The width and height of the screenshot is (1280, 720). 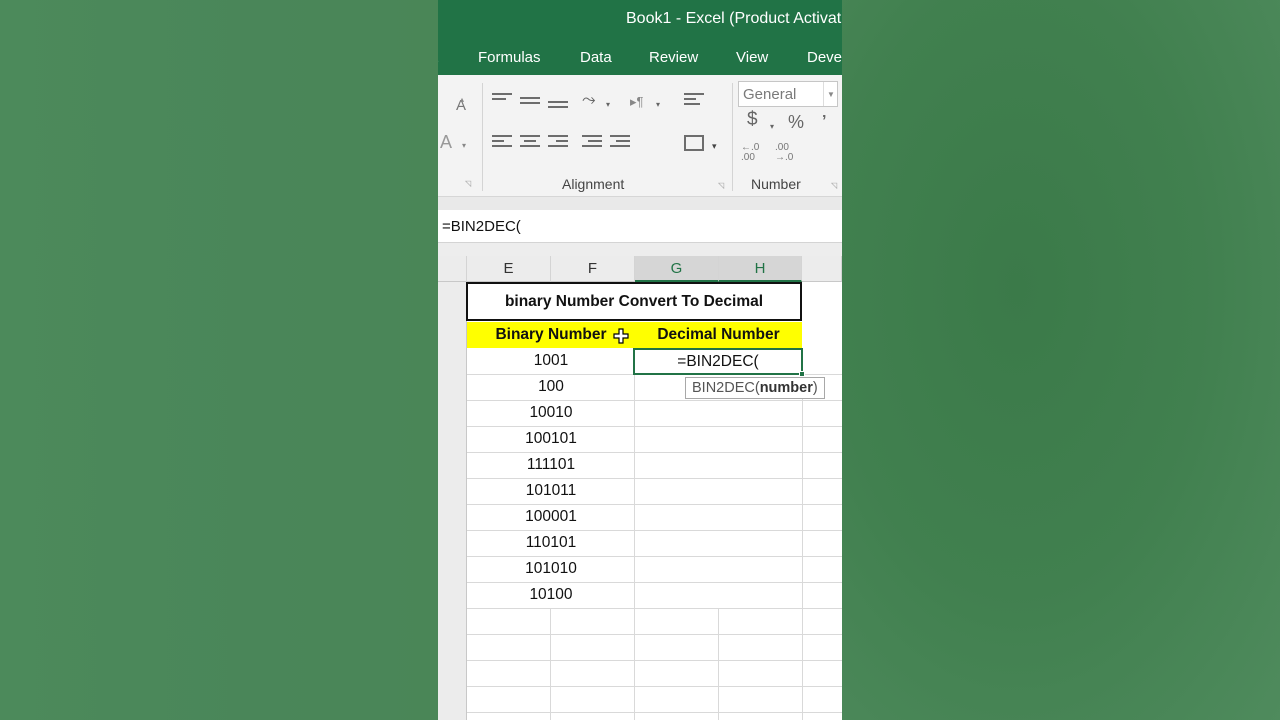 I want to click on number-group-label: Number, so click(x=776, y=184).